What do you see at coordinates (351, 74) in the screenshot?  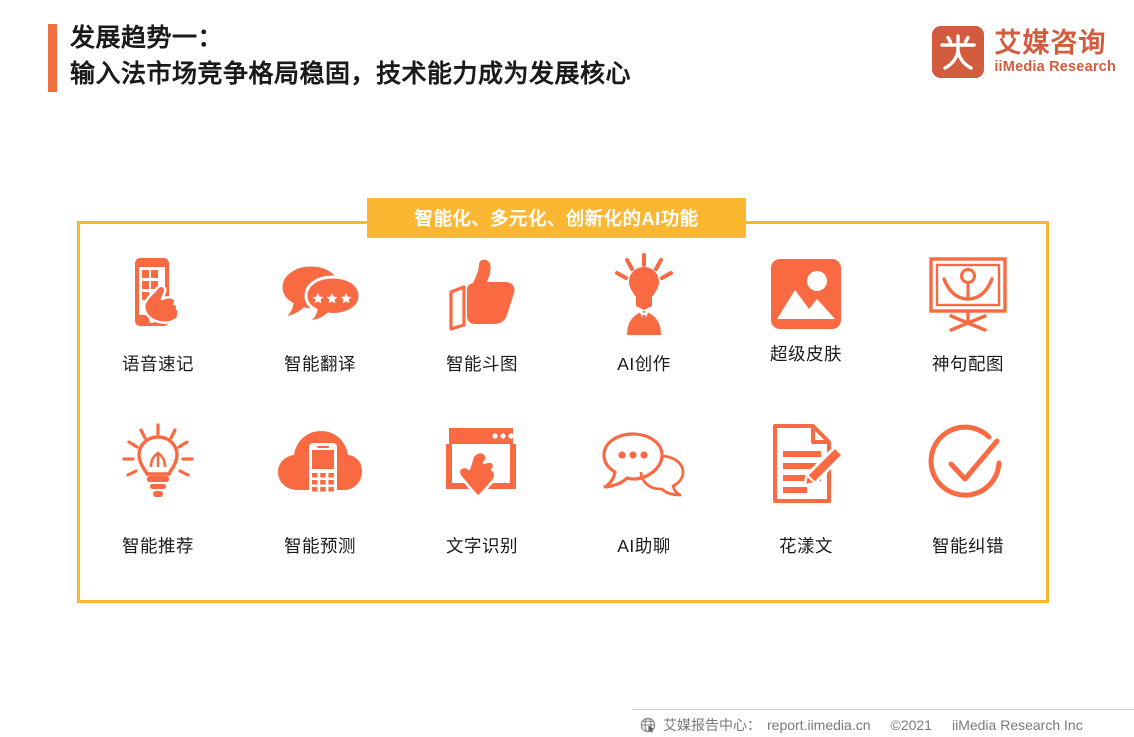 I see `title-line-2: 输入法市场竞争格局稳固，技术能力成为发展核心` at bounding box center [351, 74].